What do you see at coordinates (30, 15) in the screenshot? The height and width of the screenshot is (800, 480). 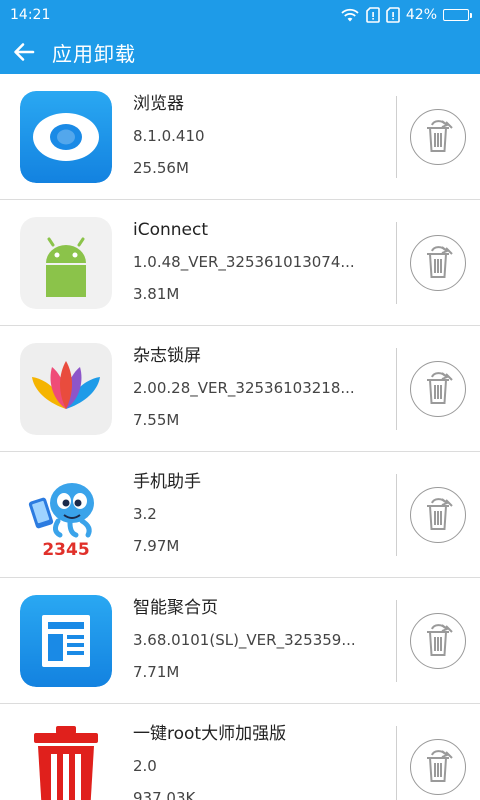 I see `status-time: 14:21` at bounding box center [30, 15].